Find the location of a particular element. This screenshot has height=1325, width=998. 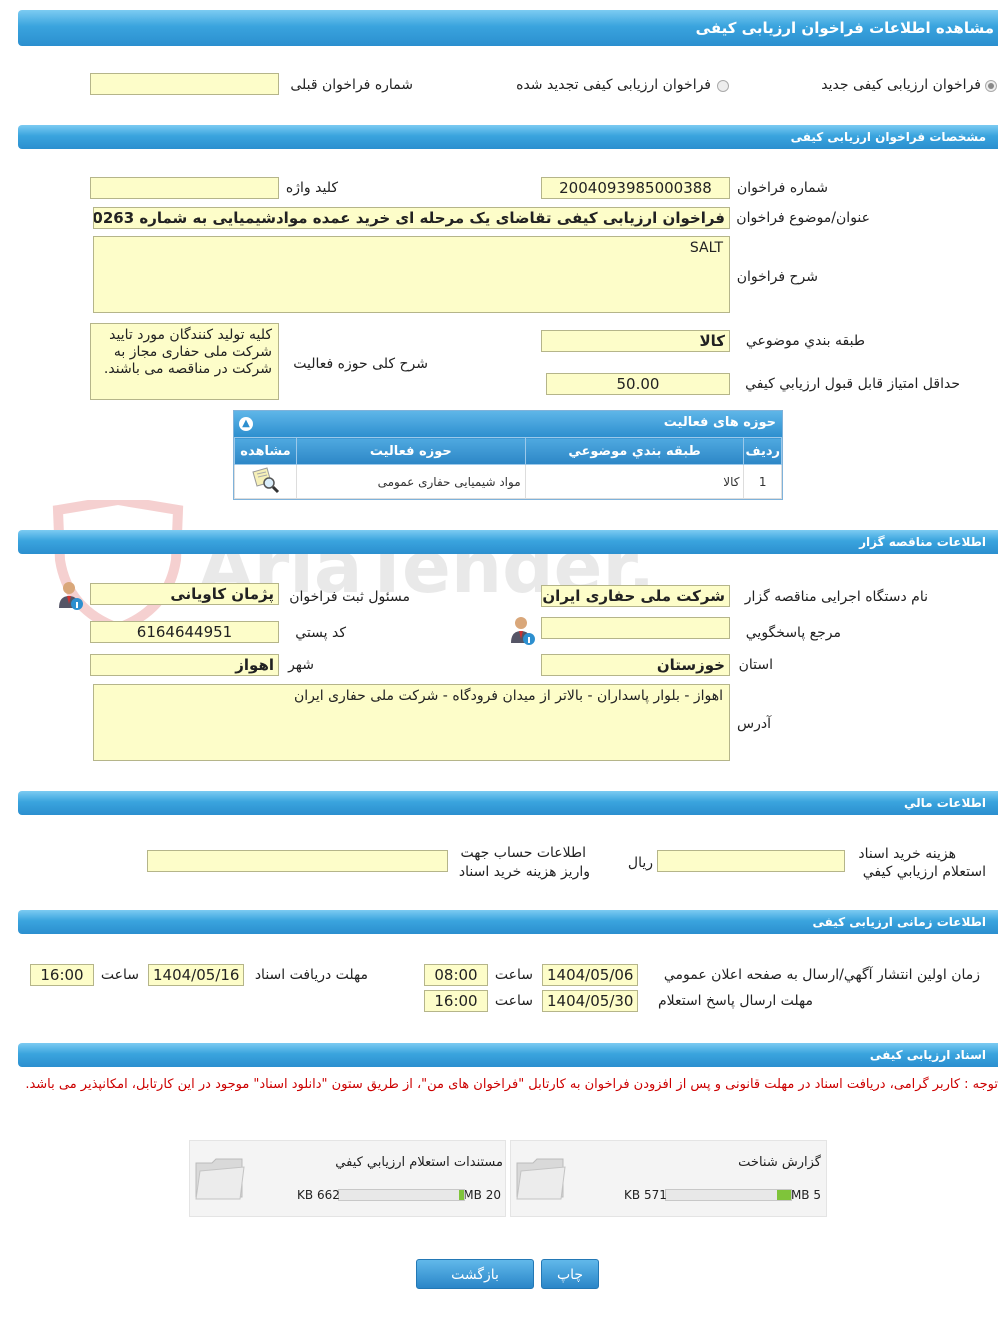

file-limit: 5 MB is located at coordinates (805, 1195).